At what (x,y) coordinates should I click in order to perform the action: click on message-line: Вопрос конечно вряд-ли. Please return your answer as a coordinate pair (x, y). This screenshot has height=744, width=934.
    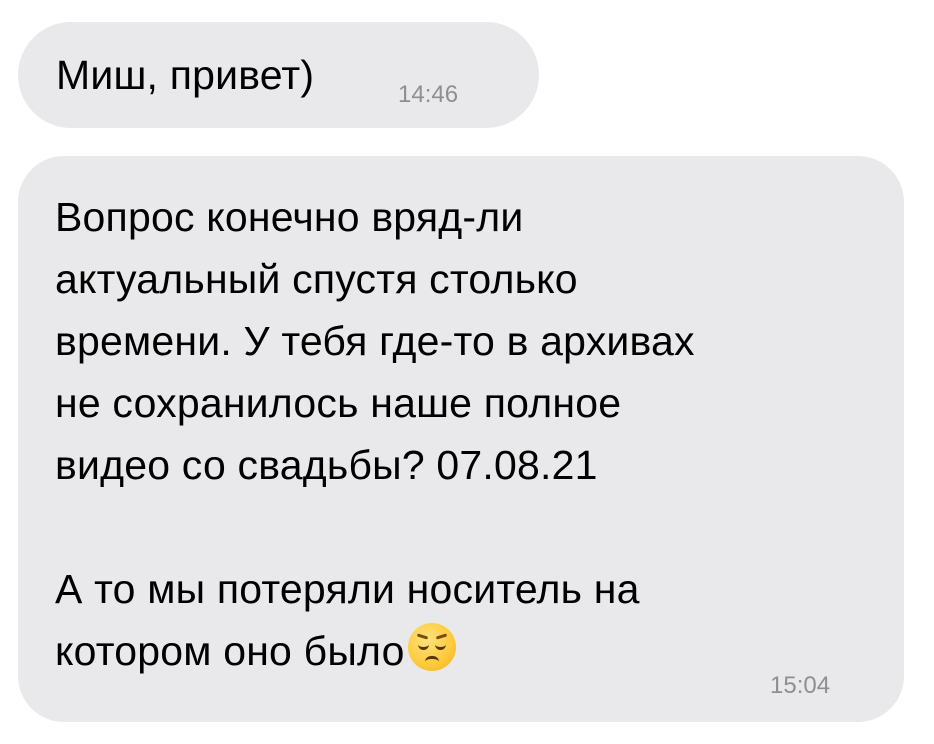
    Looking at the image, I should click on (289, 217).